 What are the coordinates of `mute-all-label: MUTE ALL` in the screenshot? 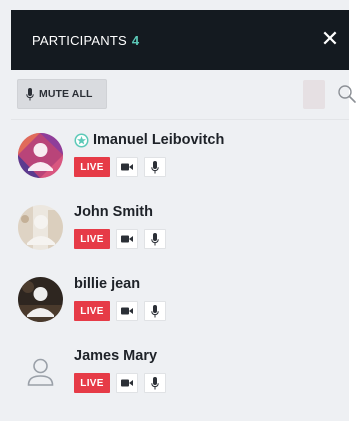 It's located at (66, 94).